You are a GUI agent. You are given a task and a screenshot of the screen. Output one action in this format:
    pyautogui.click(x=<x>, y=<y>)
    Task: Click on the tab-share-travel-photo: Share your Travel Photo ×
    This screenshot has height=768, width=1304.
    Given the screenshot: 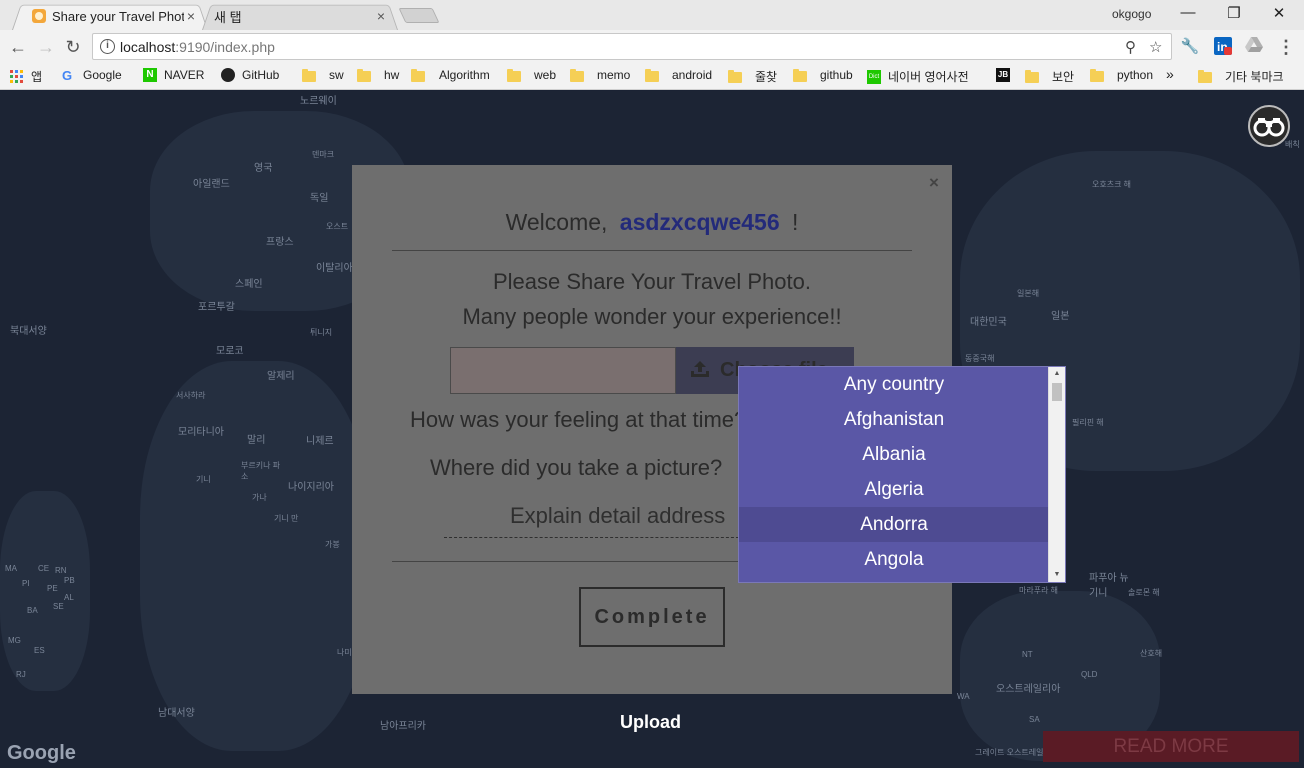 What is the action you would take?
    pyautogui.click(x=110, y=16)
    